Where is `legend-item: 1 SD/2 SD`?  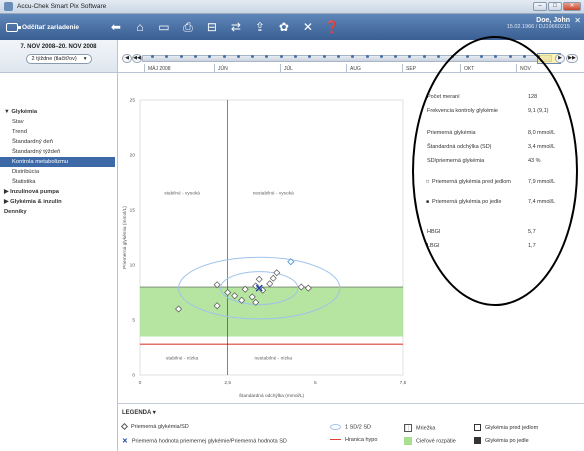
legend-item: 1 SD/2 SD is located at coordinates (350, 427).